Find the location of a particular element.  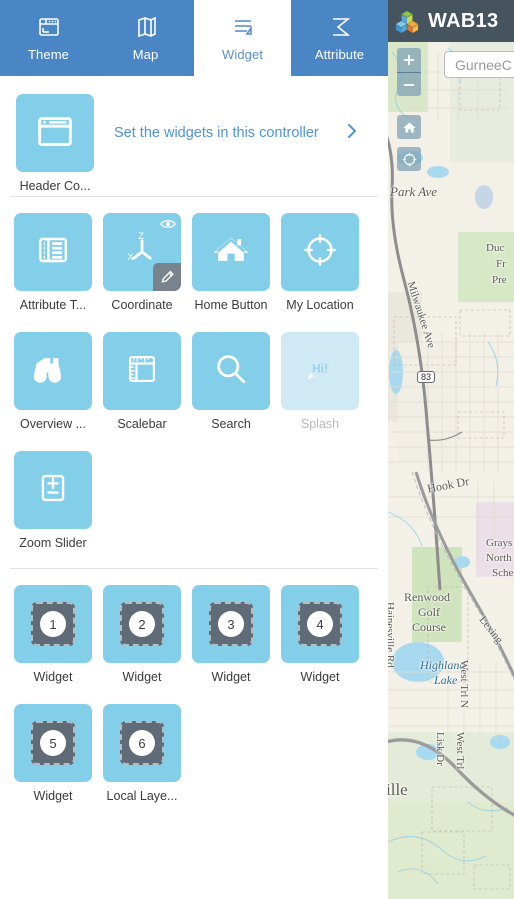

placeholder-number: 6 is located at coordinates (142, 743).